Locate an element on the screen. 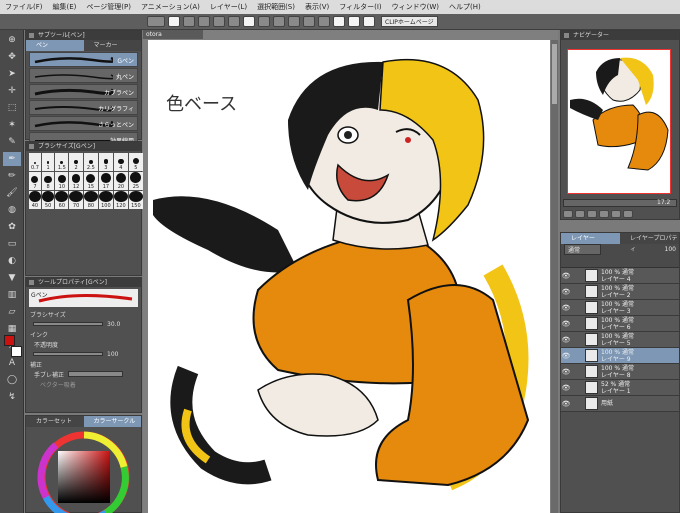  clip-homepage-button: CLIPホームページ is located at coordinates (409, 21).